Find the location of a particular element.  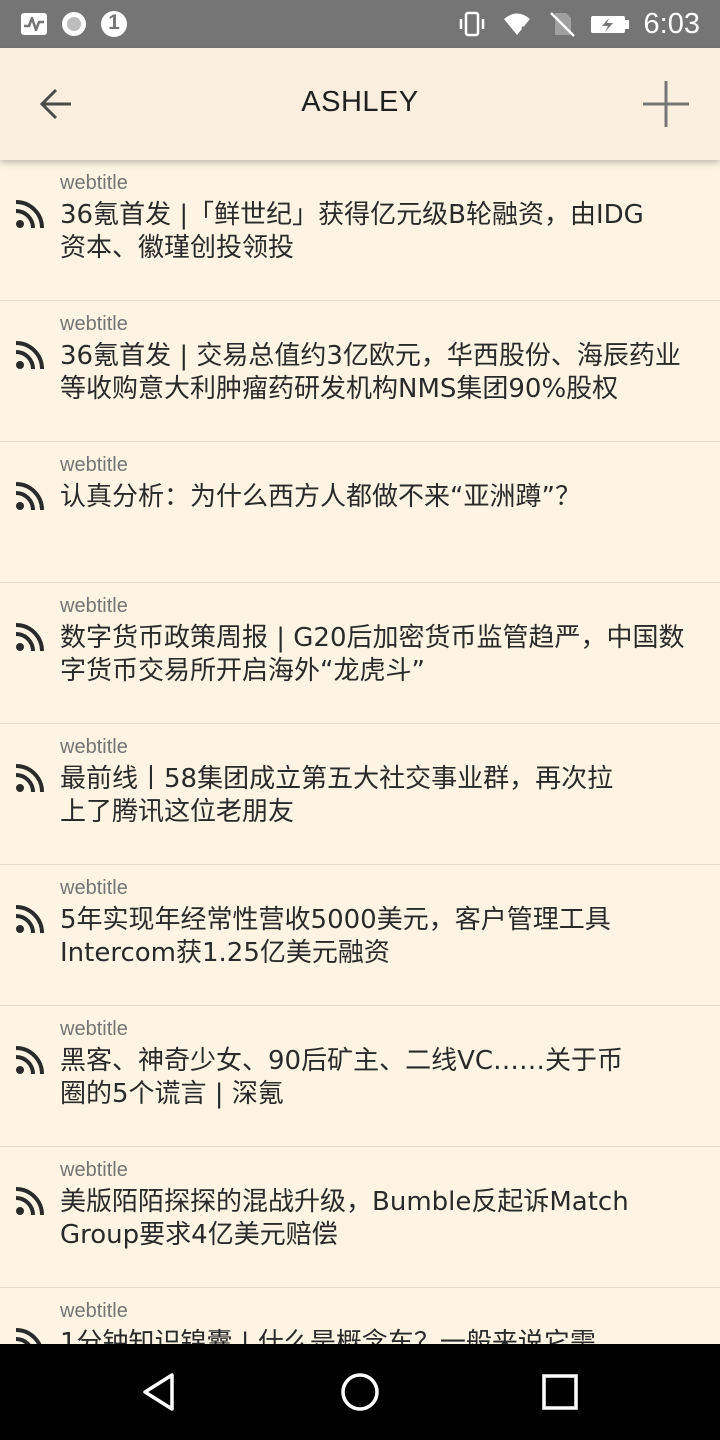

feed-item-title-line1: 5年实现年经常性营收5000美元，客户管理工具 is located at coordinates (335, 920).